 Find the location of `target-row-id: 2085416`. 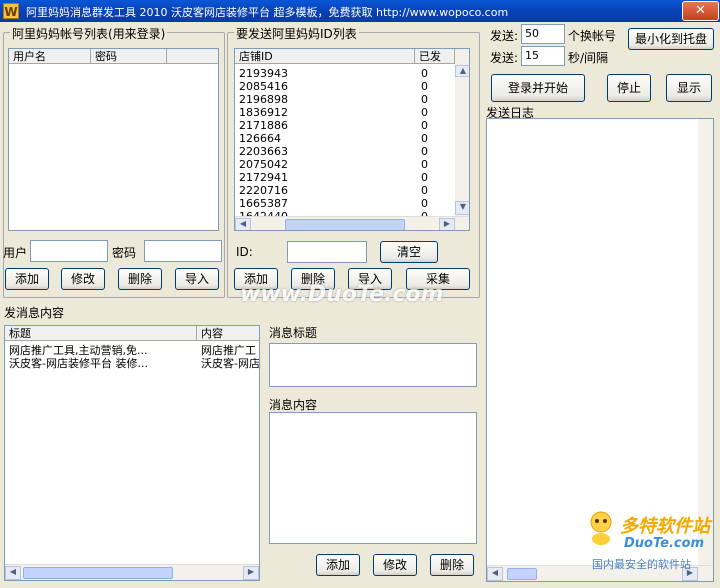

target-row-id: 2085416 is located at coordinates (263, 86).